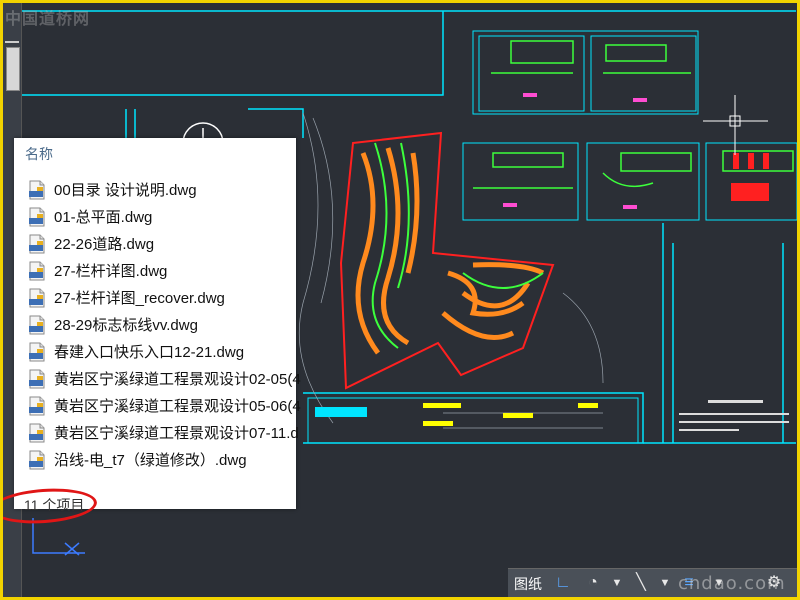 Image resolution: width=800 pixels, height=600 pixels. I want to click on file-item: 黄岩区宁溪绿道工程景观设计07-11.d, so click(164, 432).